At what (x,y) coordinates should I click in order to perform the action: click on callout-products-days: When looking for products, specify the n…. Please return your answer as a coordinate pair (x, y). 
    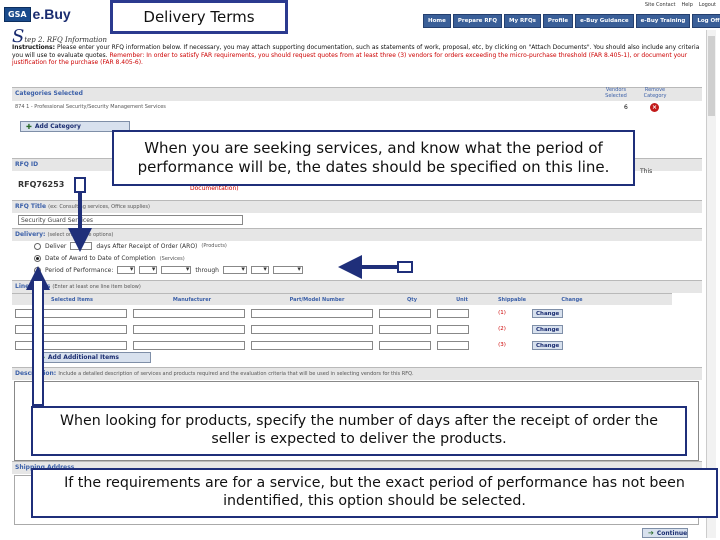
    Looking at the image, I should click on (359, 431).